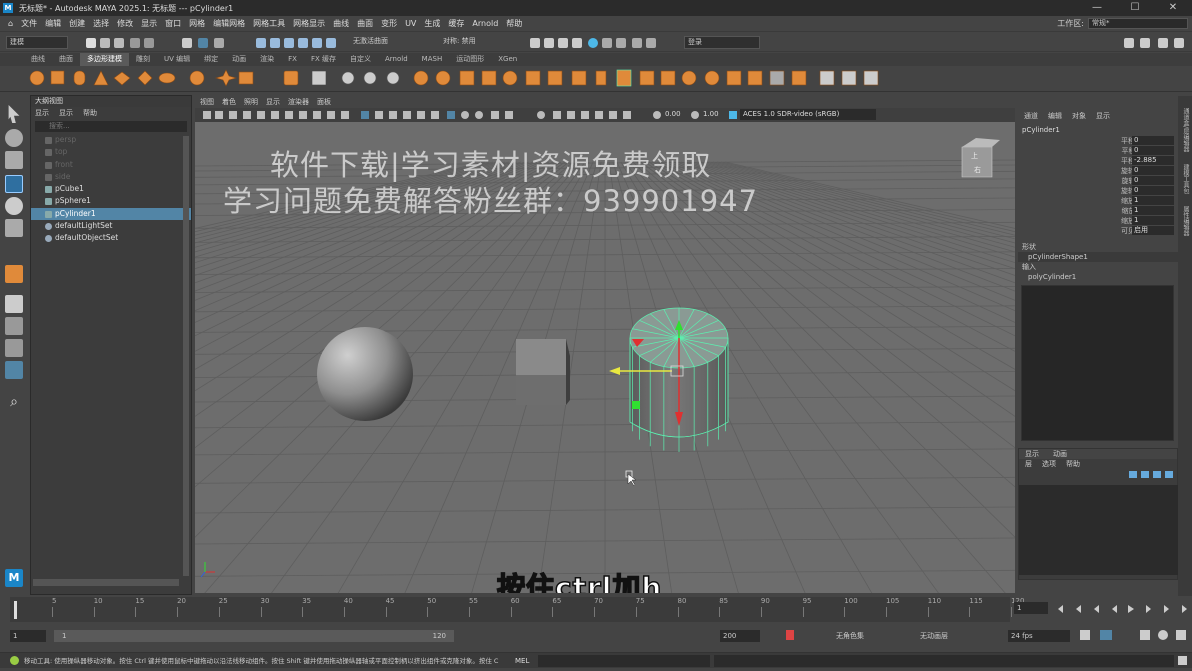  I want to click on layer-tab-anim: 动画, so click(1060, 454).